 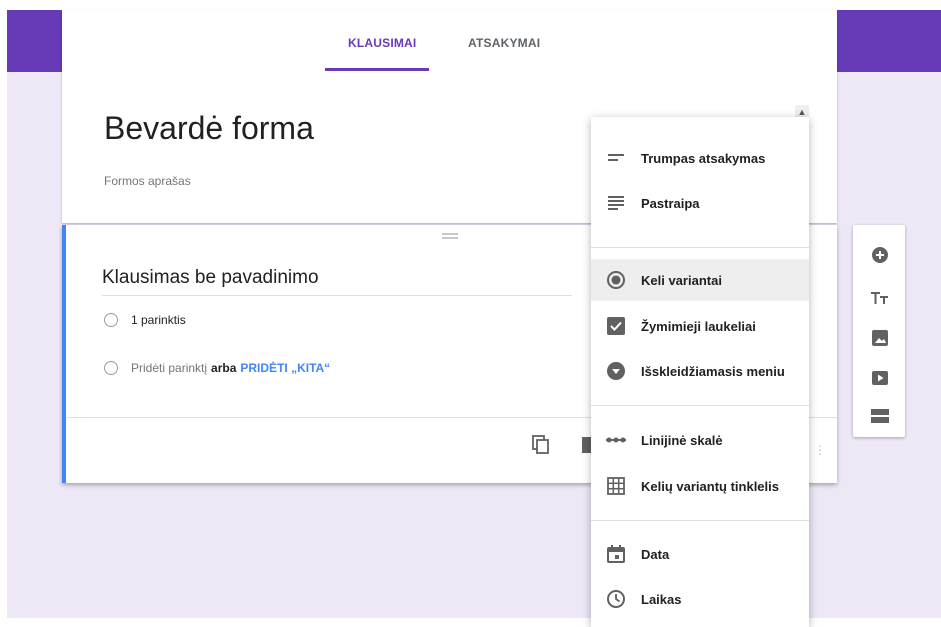 I want to click on form-description: Formos aprašas, so click(x=147, y=181).